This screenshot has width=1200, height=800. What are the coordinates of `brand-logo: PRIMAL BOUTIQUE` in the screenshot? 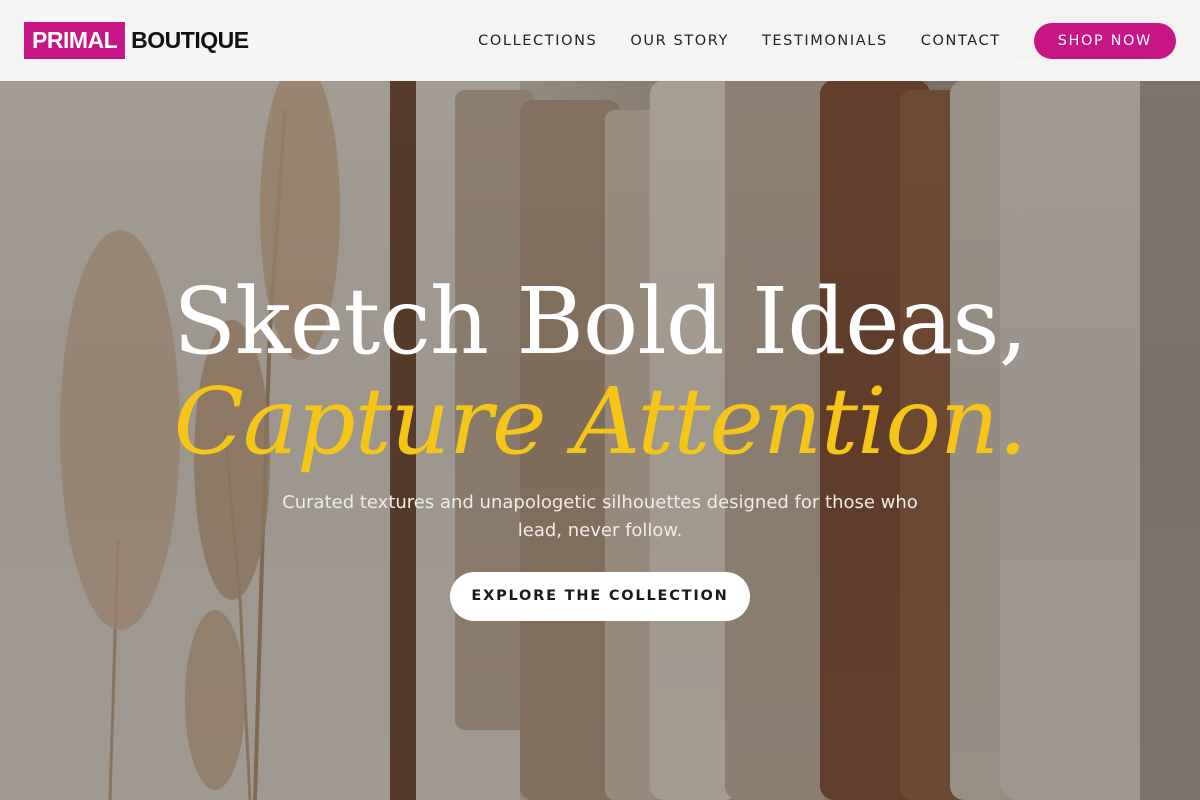 It's located at (136, 40).